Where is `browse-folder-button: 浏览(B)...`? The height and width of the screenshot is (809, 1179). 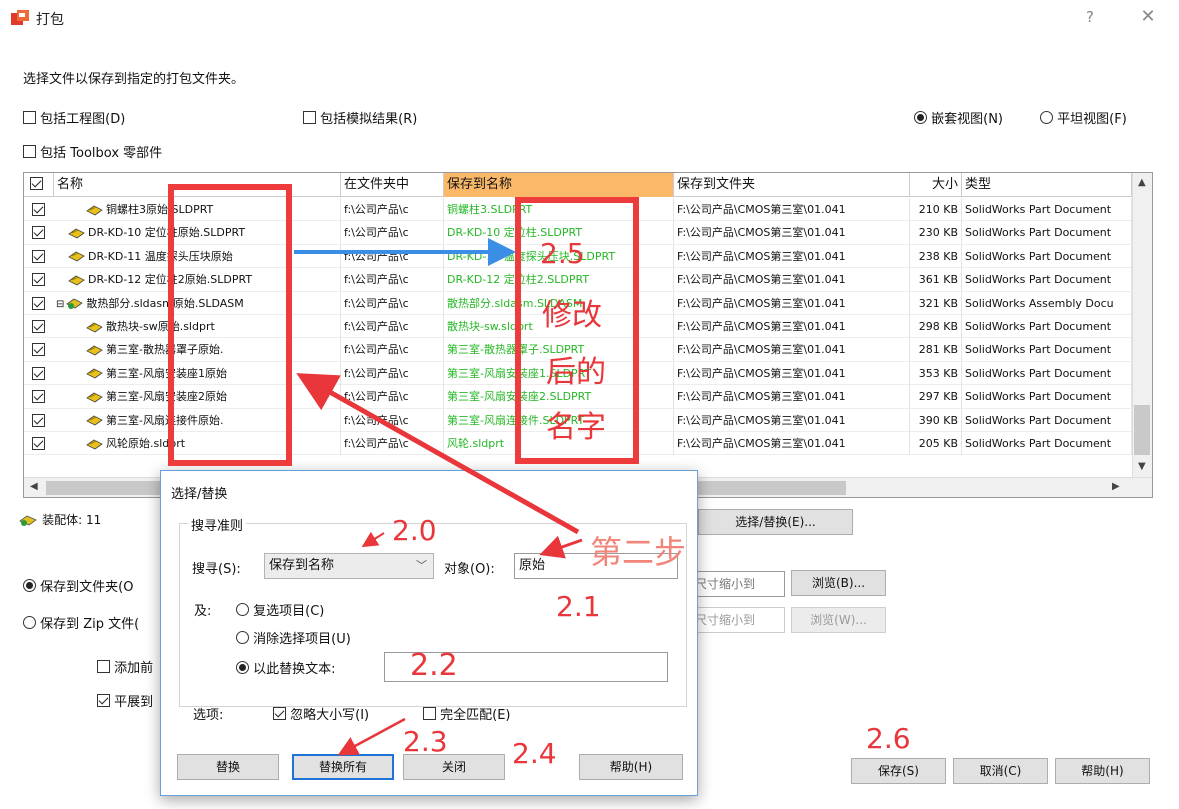 browse-folder-button: 浏览(B)... is located at coordinates (838, 583).